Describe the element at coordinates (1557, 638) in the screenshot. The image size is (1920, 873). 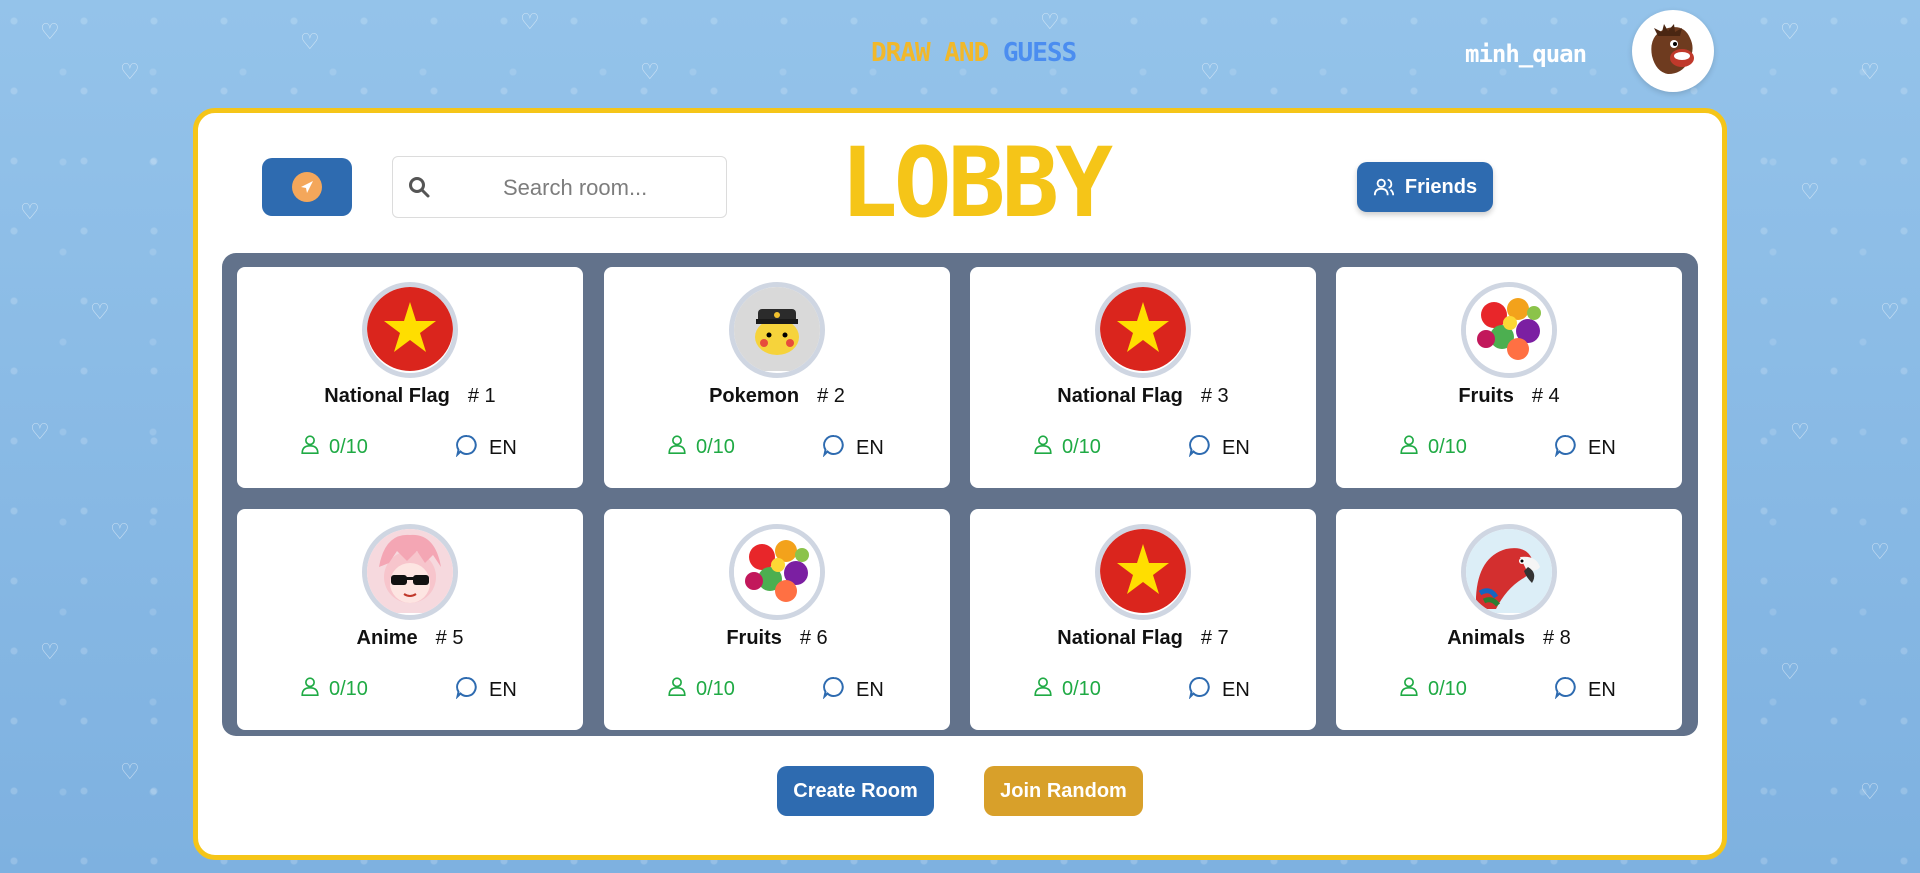
I see `room-number: # 8` at that location.